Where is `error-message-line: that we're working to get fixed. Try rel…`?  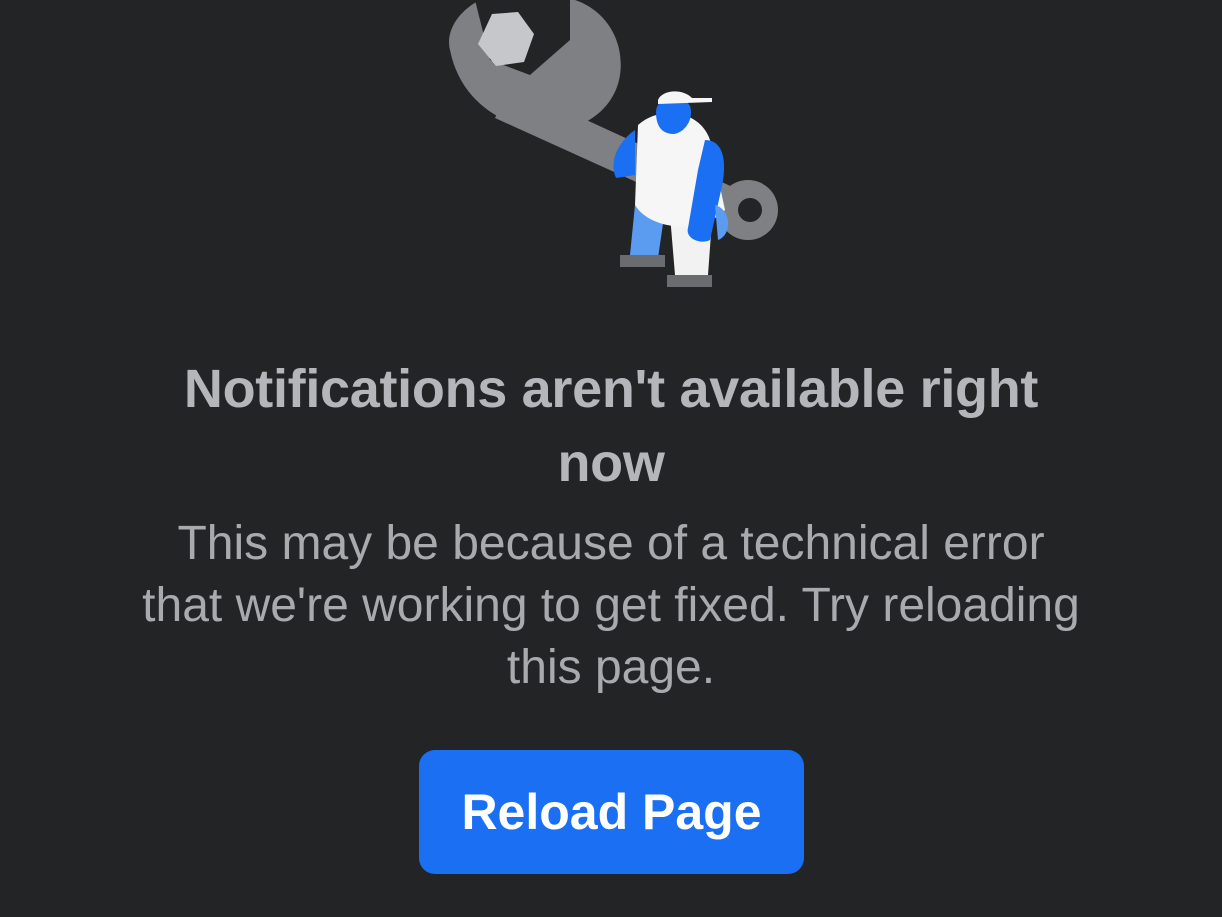 error-message-line: that we're working to get fixed. Try rel… is located at coordinates (611, 605).